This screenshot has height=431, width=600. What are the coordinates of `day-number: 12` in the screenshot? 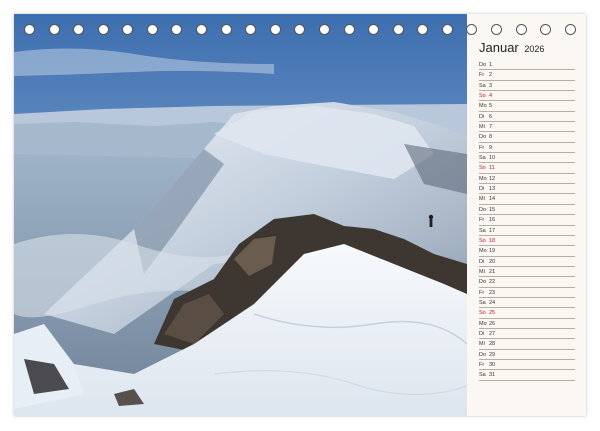 It's located at (492, 178).